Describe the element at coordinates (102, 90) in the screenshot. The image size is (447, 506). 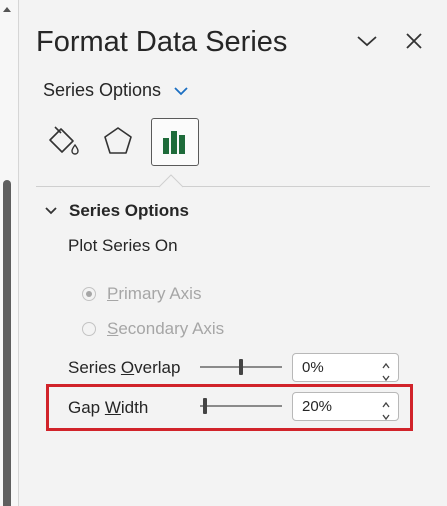
I see `series-dropdown-label: Series Options` at that location.